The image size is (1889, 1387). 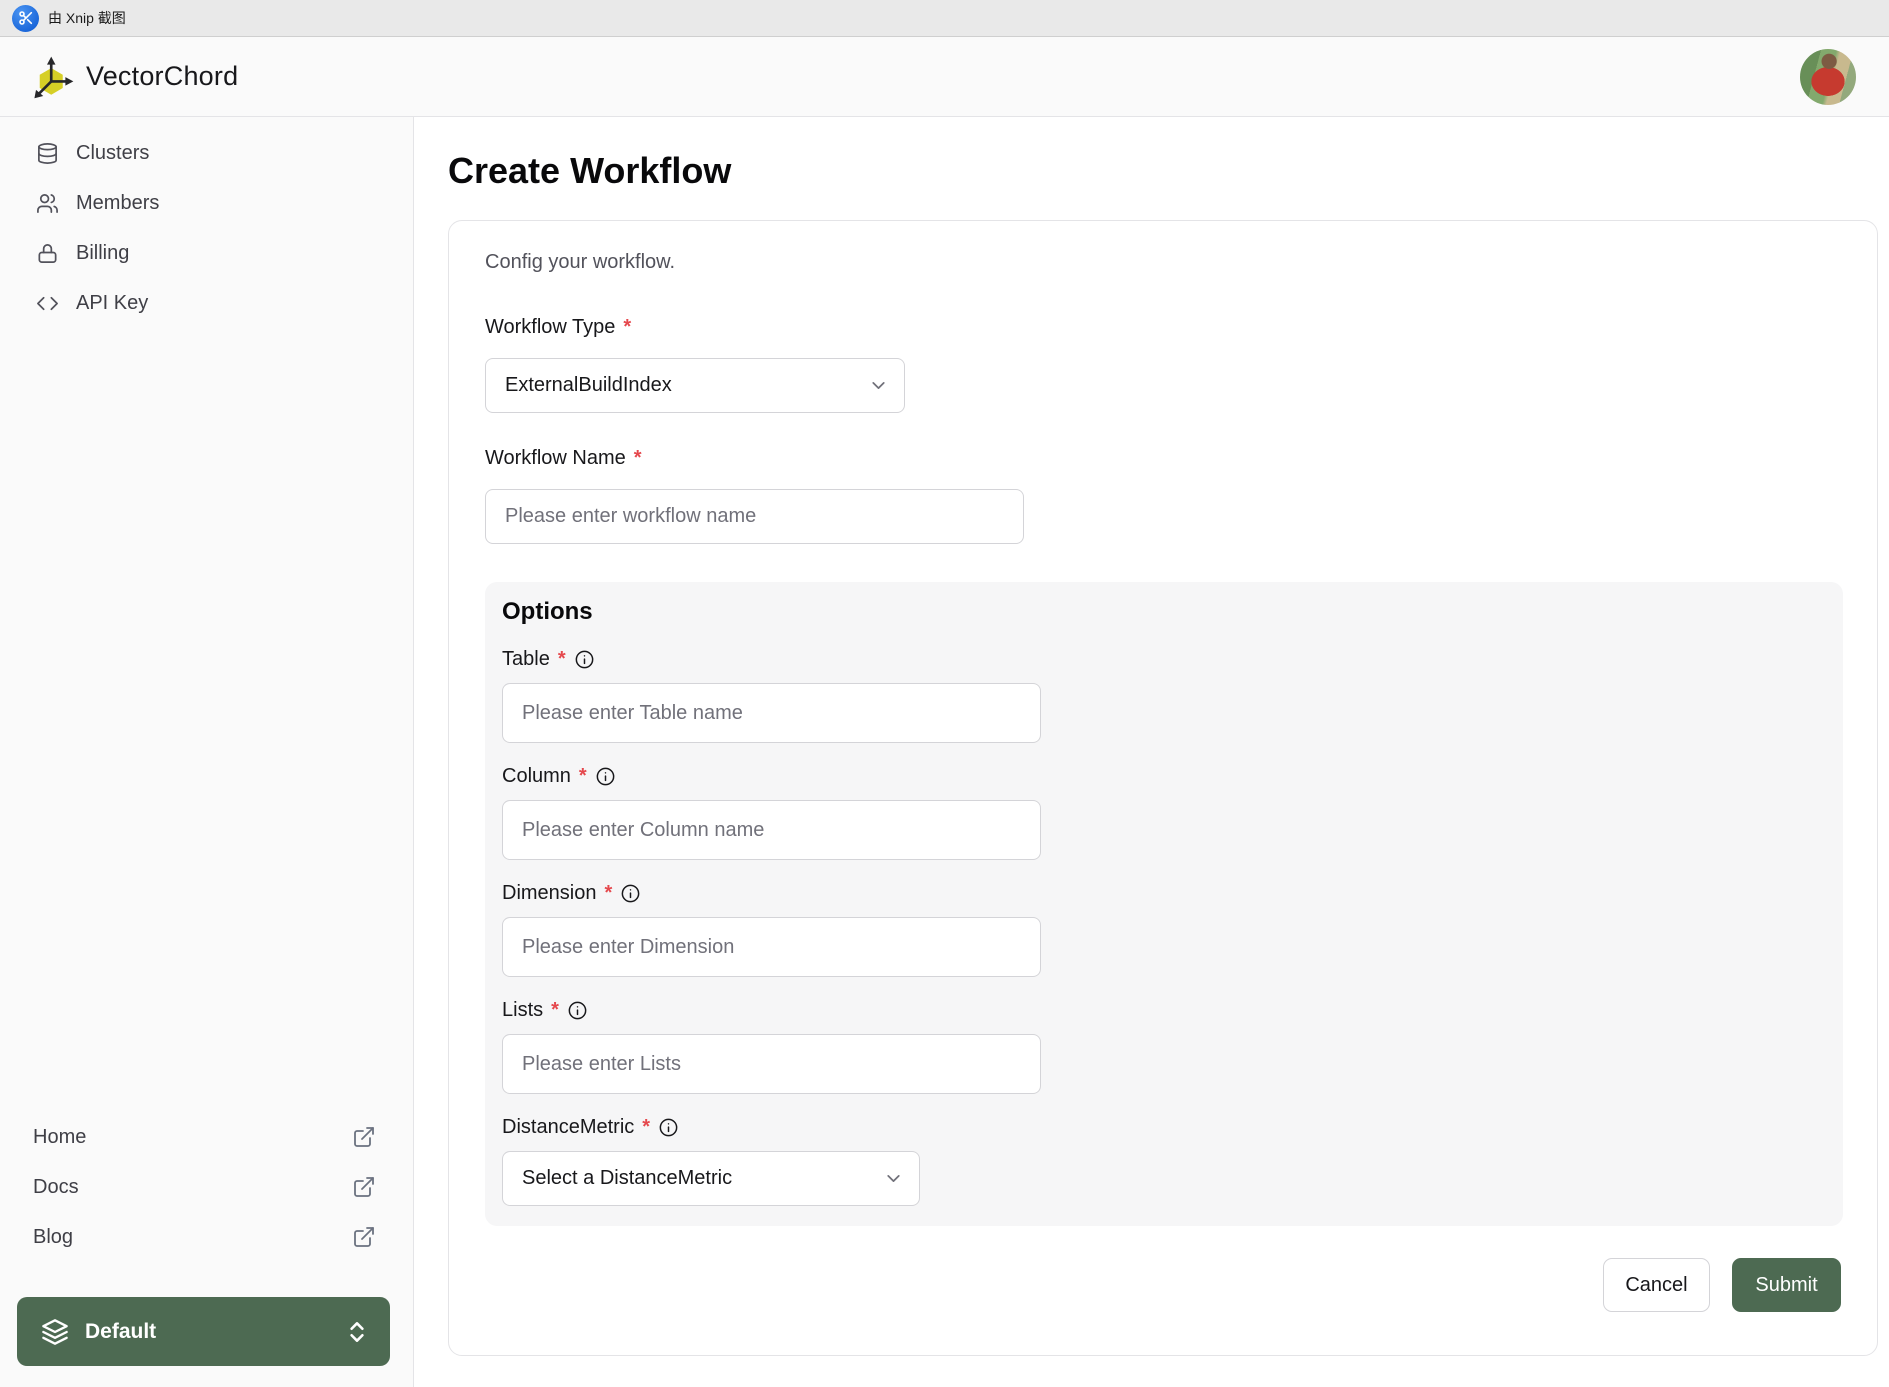 I want to click on workflow-name-field: Workflow Name *, so click(x=1163, y=495).